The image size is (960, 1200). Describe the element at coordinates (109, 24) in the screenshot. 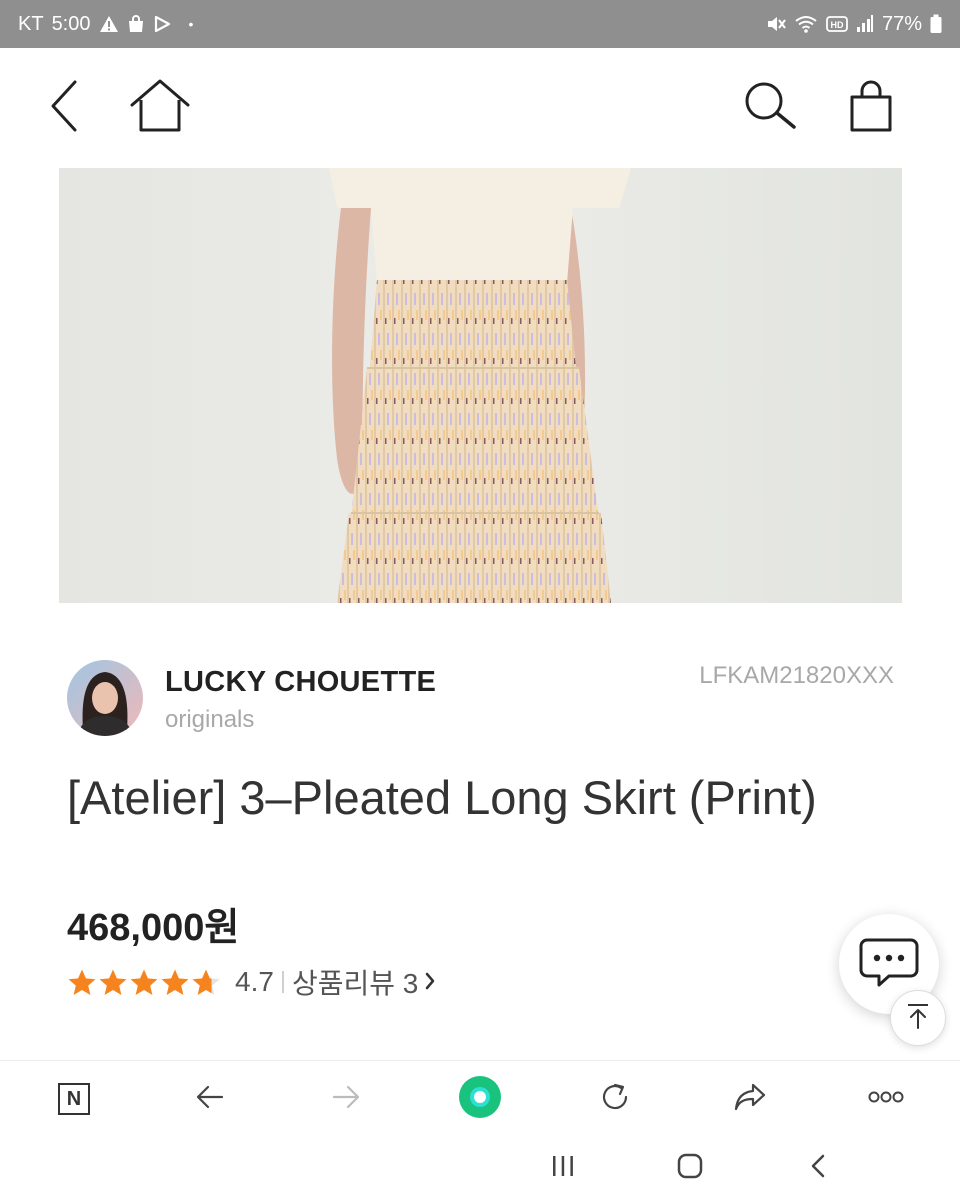

I see `warning-icon` at that location.